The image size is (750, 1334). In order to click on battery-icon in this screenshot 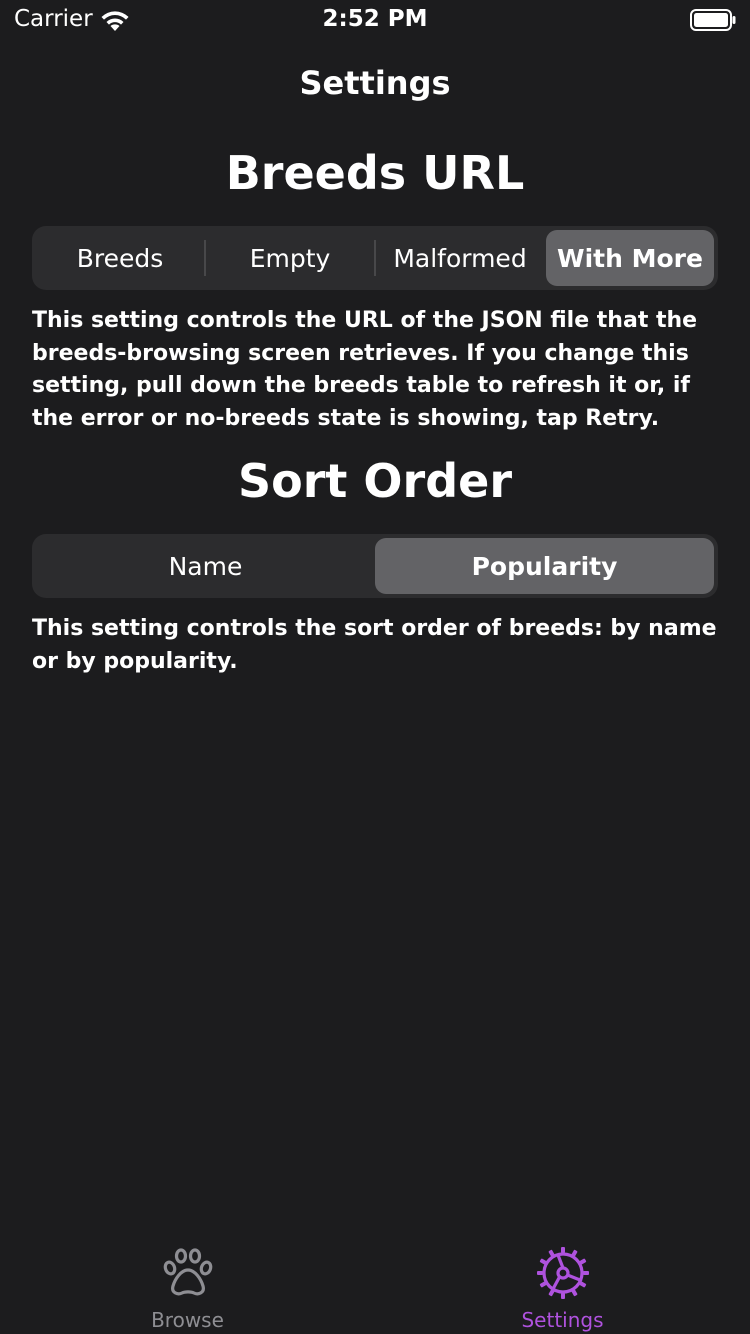, I will do `click(713, 20)`.